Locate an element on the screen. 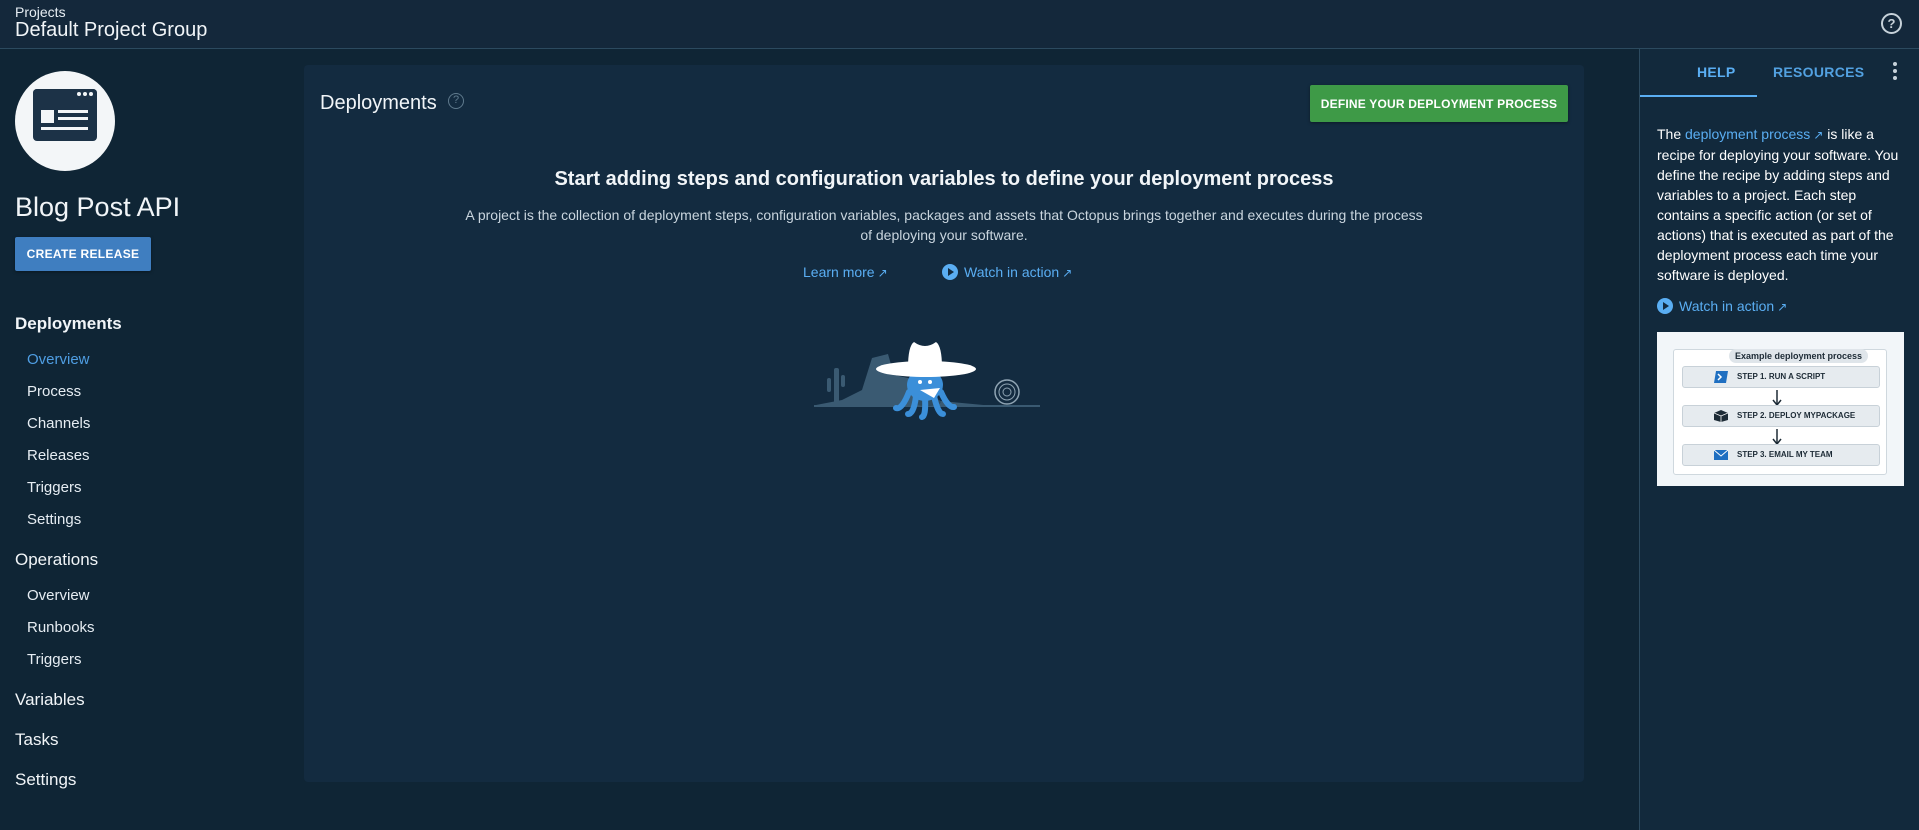  nav-item-channels: Channels is located at coordinates (58, 423).